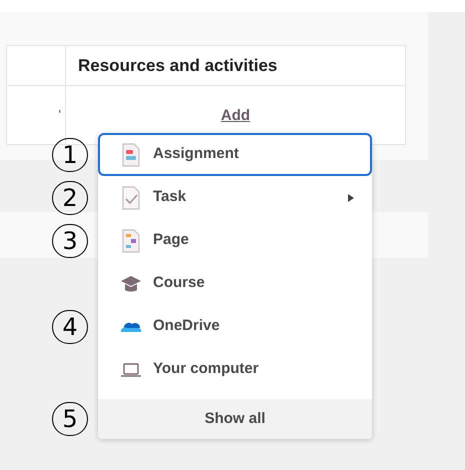 Image resolution: width=465 pixels, height=470 pixels. Describe the element at coordinates (70, 155) in the screenshot. I see `step-number: 1` at that location.